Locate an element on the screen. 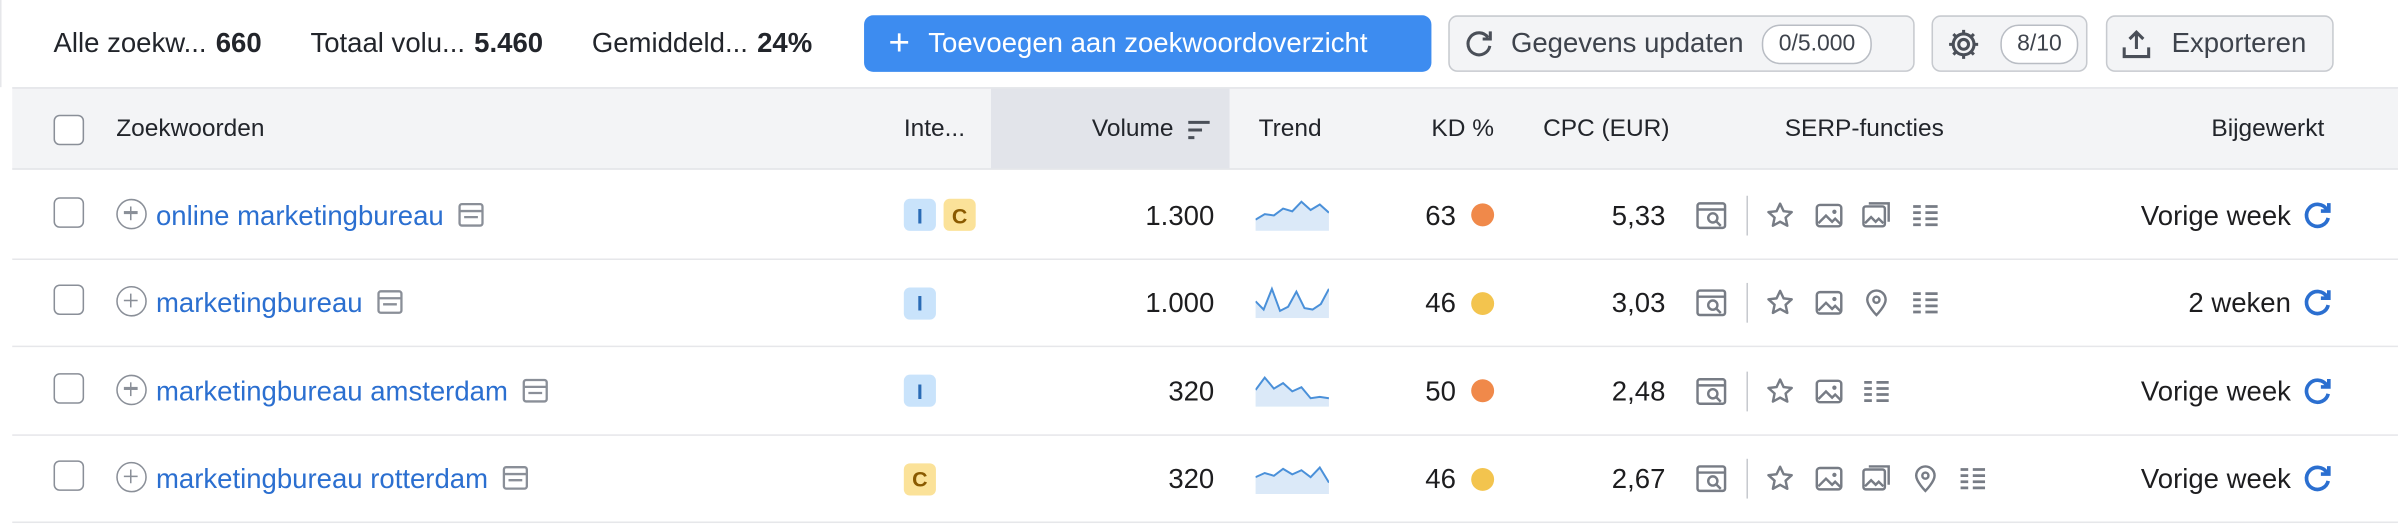  stat-all-keywords: Alle zoekw... 660 is located at coordinates (157, 43).